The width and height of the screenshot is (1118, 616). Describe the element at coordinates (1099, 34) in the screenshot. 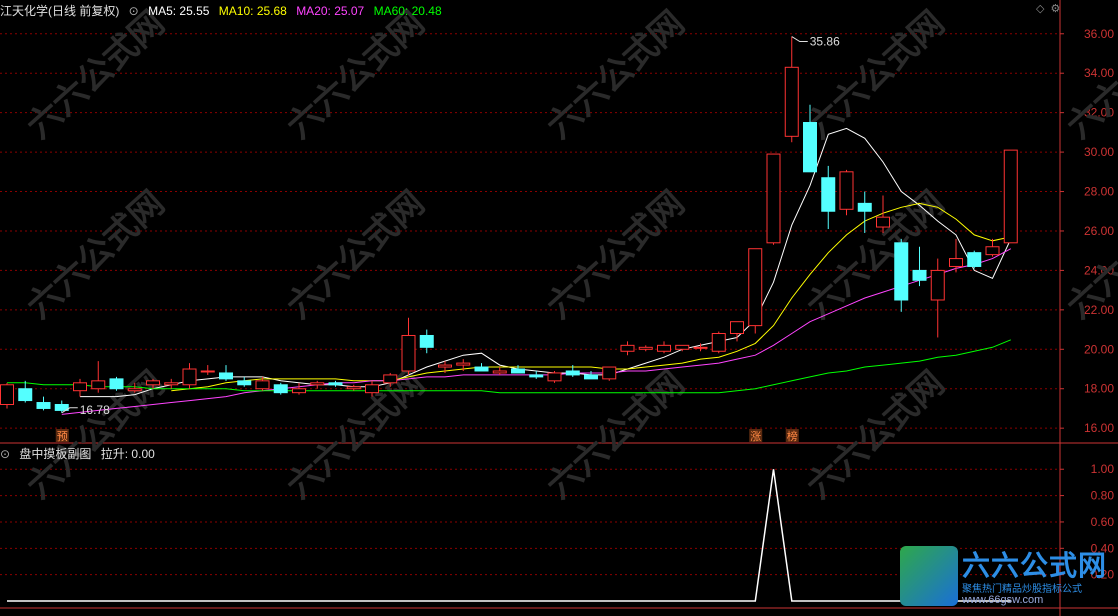

I see `y-tick-label: 36.00` at that location.